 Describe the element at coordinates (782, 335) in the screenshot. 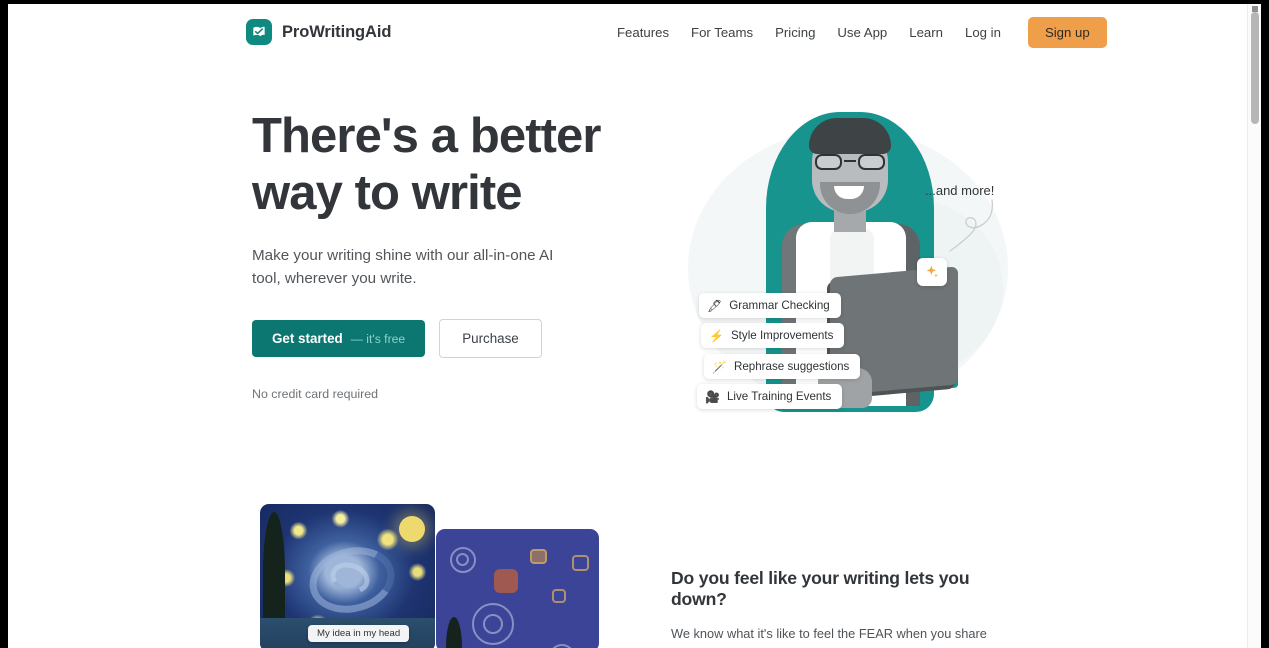

I see `feature-label: Style Improvements` at that location.